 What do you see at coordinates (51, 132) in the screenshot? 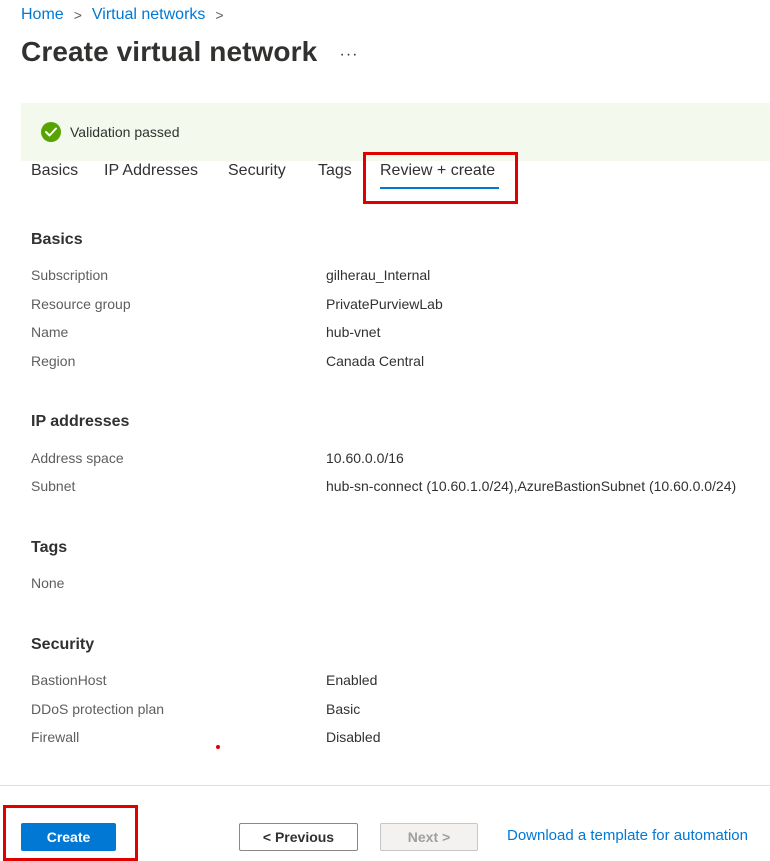
I see `checkmark-circle-icon` at bounding box center [51, 132].